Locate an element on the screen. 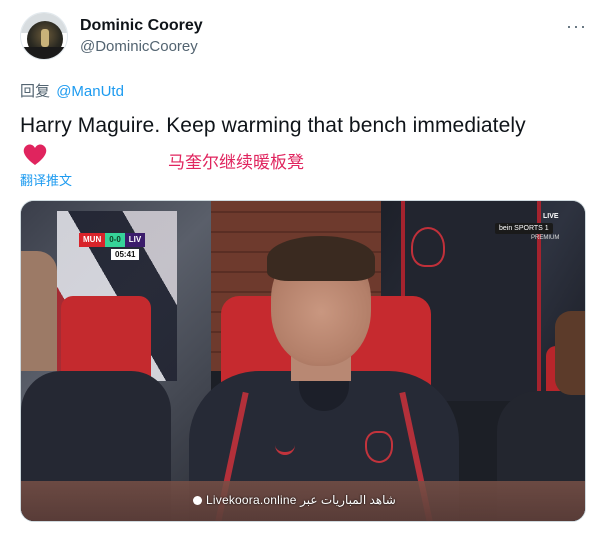 The height and width of the screenshot is (535, 604). match-clock: 05:41 is located at coordinates (125, 254).